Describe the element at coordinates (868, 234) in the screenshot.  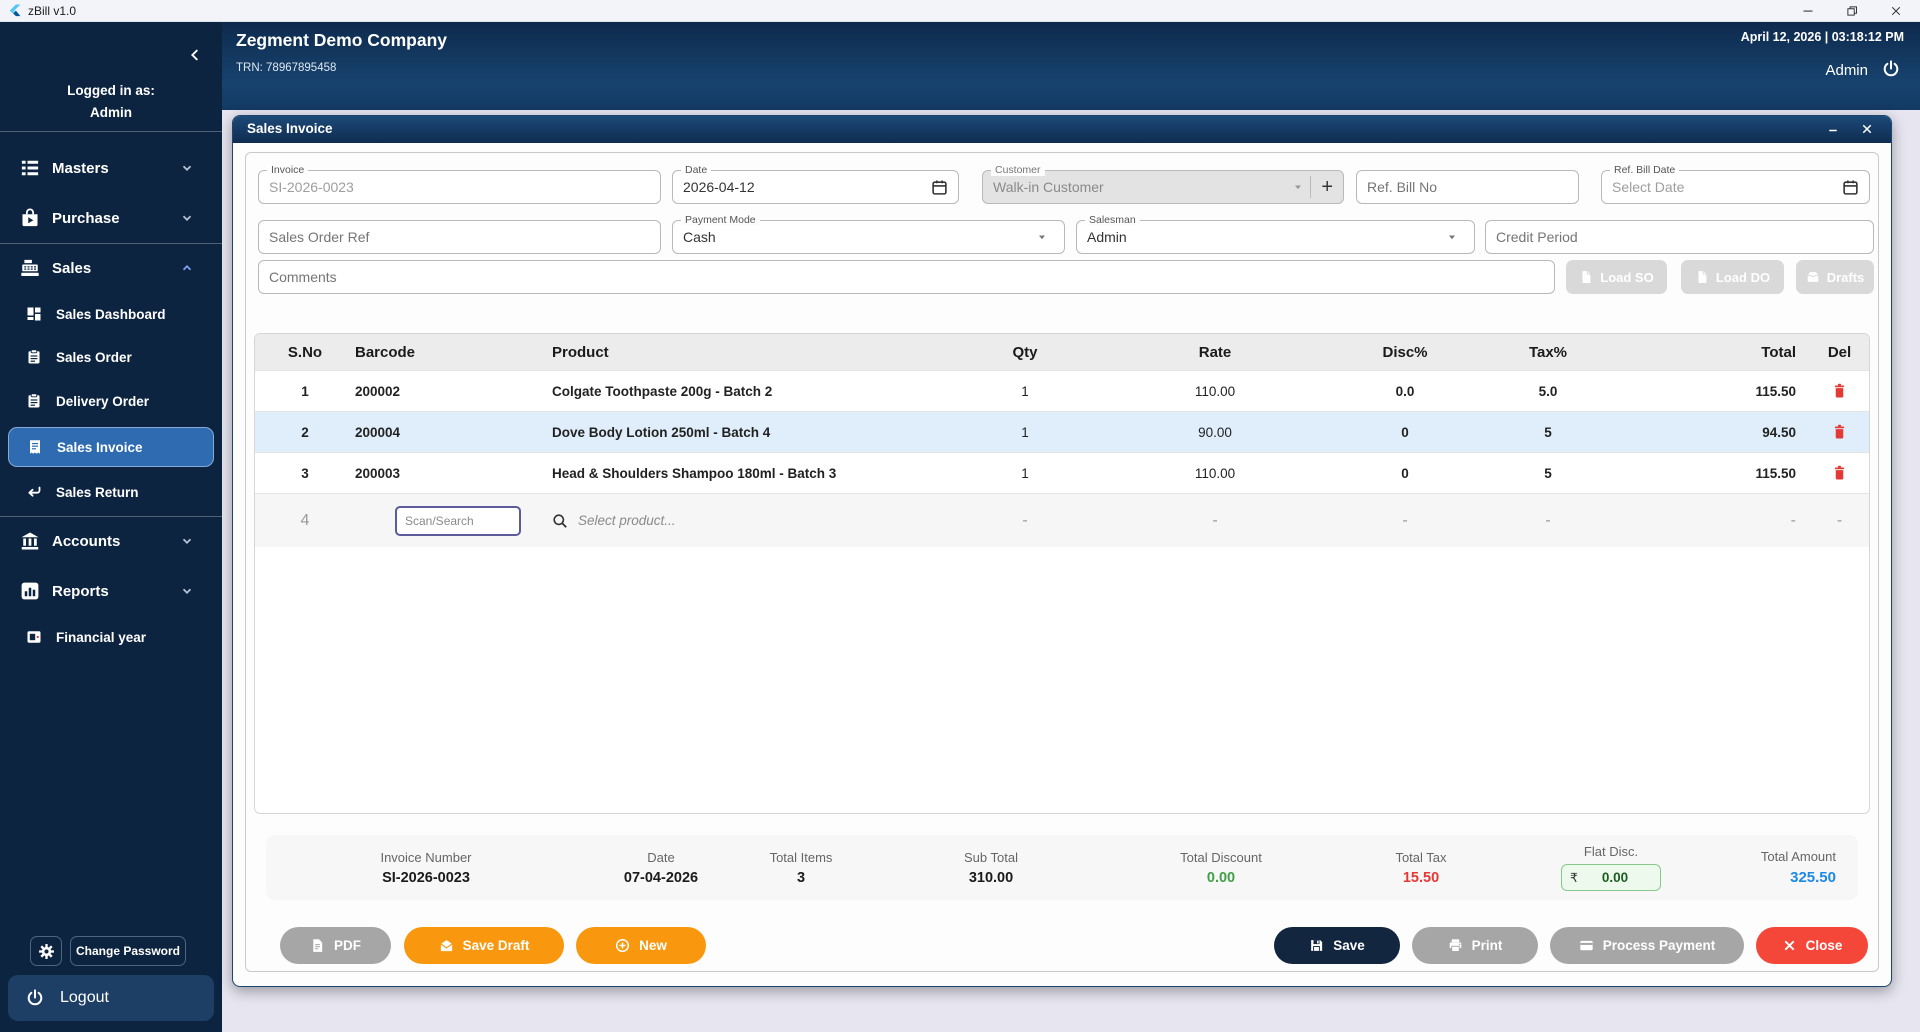
I see `payment-mode-select: Payment Mode Cash` at that location.